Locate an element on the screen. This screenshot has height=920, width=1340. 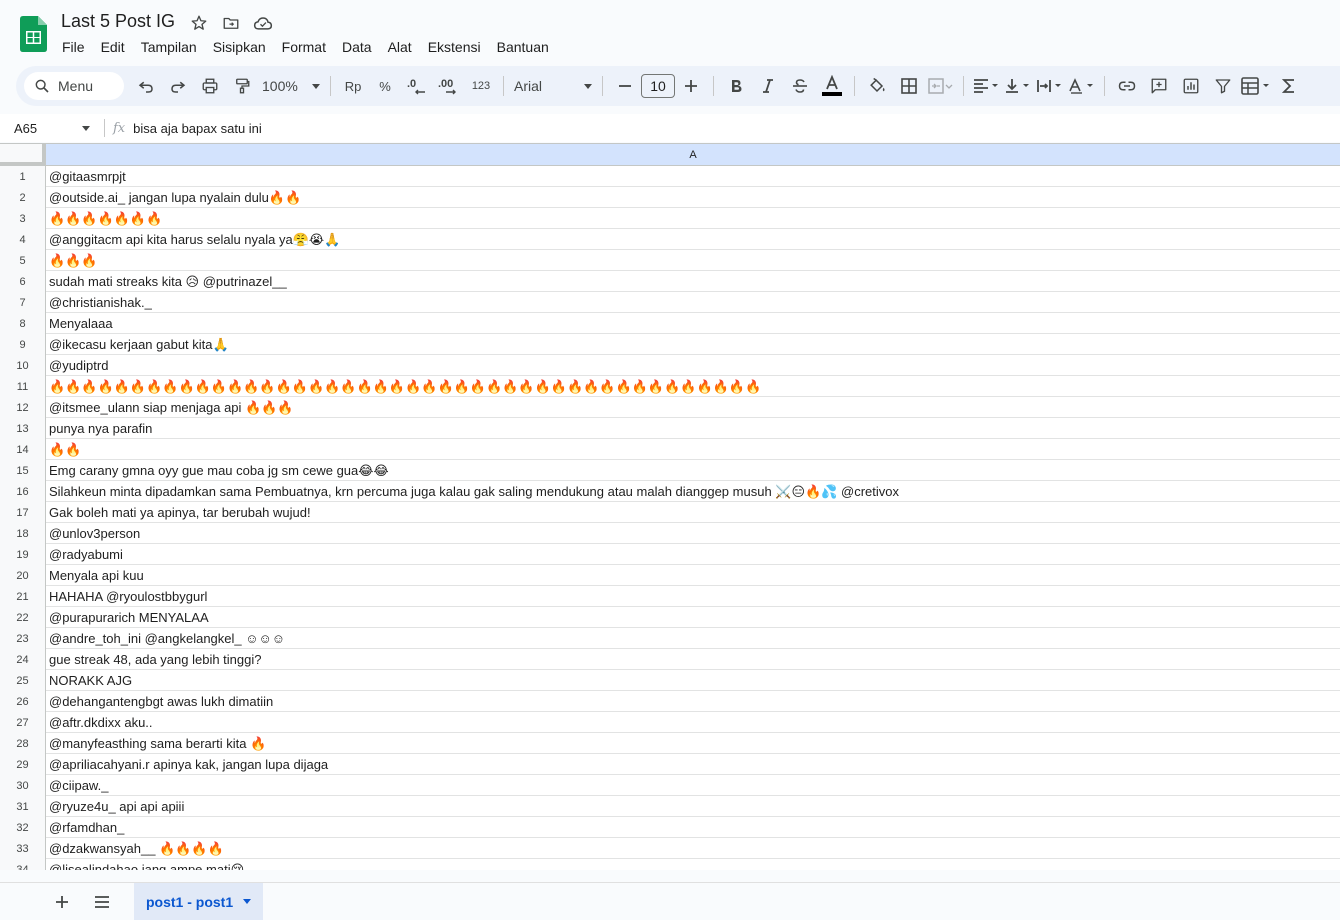
row-number: 6 is located at coordinates (23, 281).